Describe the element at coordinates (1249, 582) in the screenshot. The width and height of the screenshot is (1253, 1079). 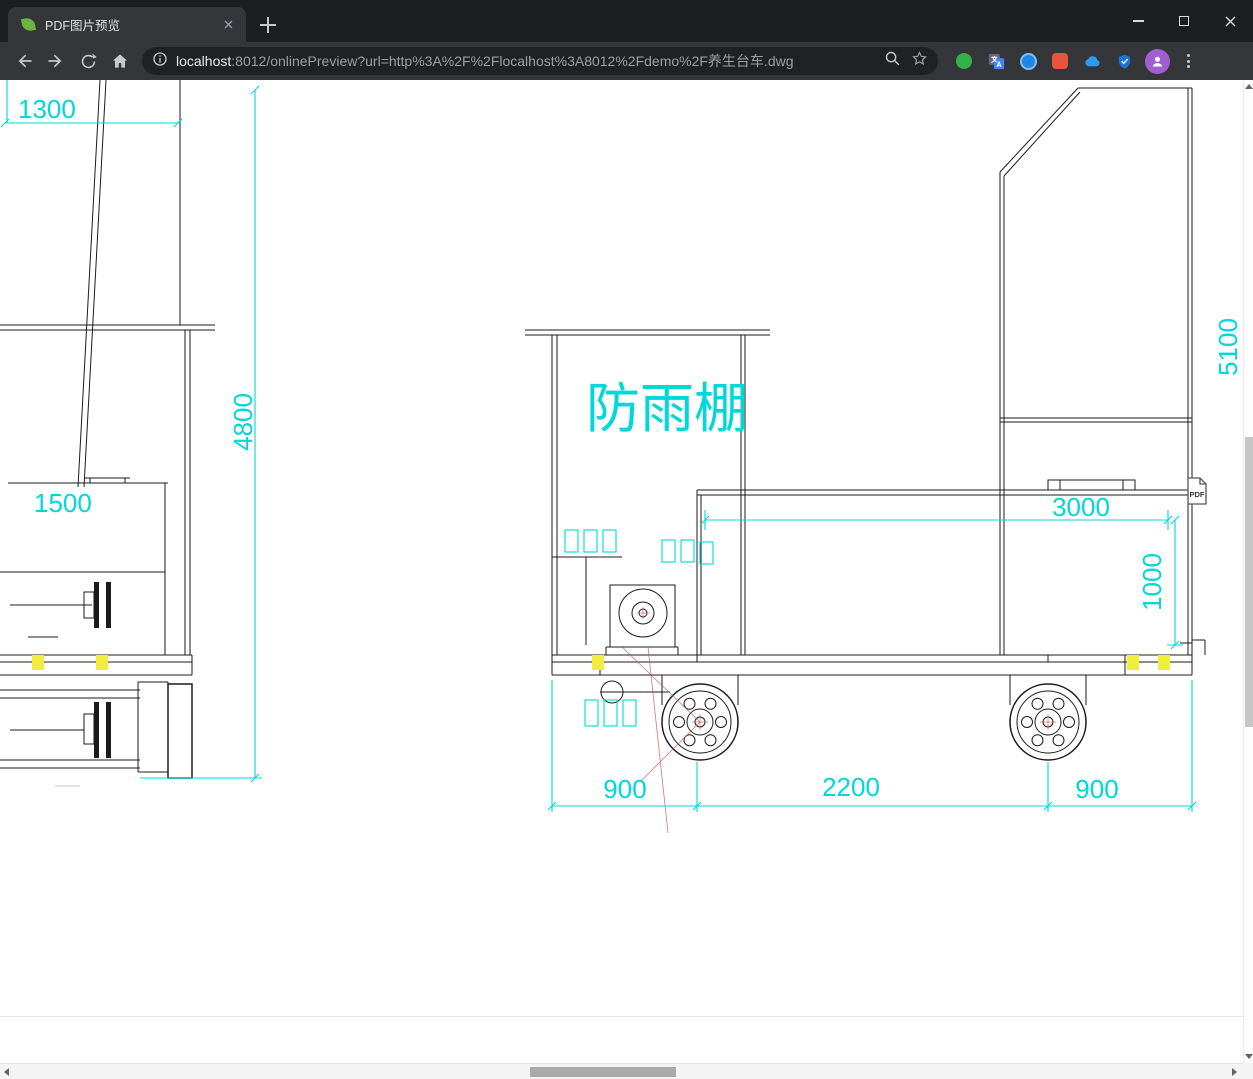
I see `vertical-scrollbar-thumb` at that location.